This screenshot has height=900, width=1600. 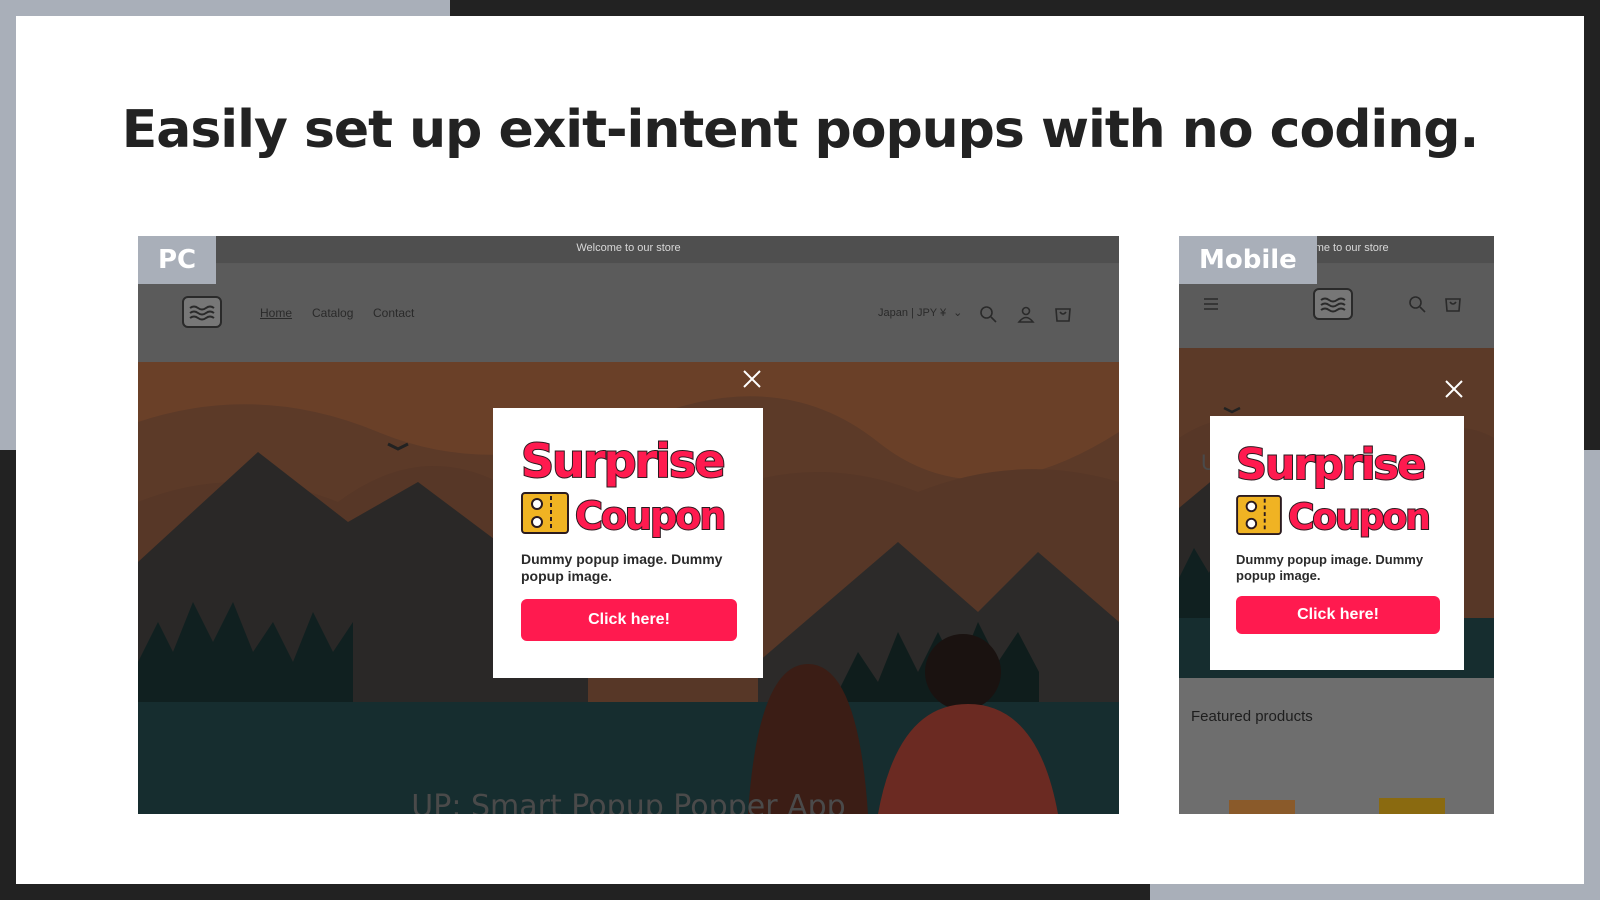 What do you see at coordinates (958, 313) in the screenshot?
I see `chevron-down-icon: ⌄` at bounding box center [958, 313].